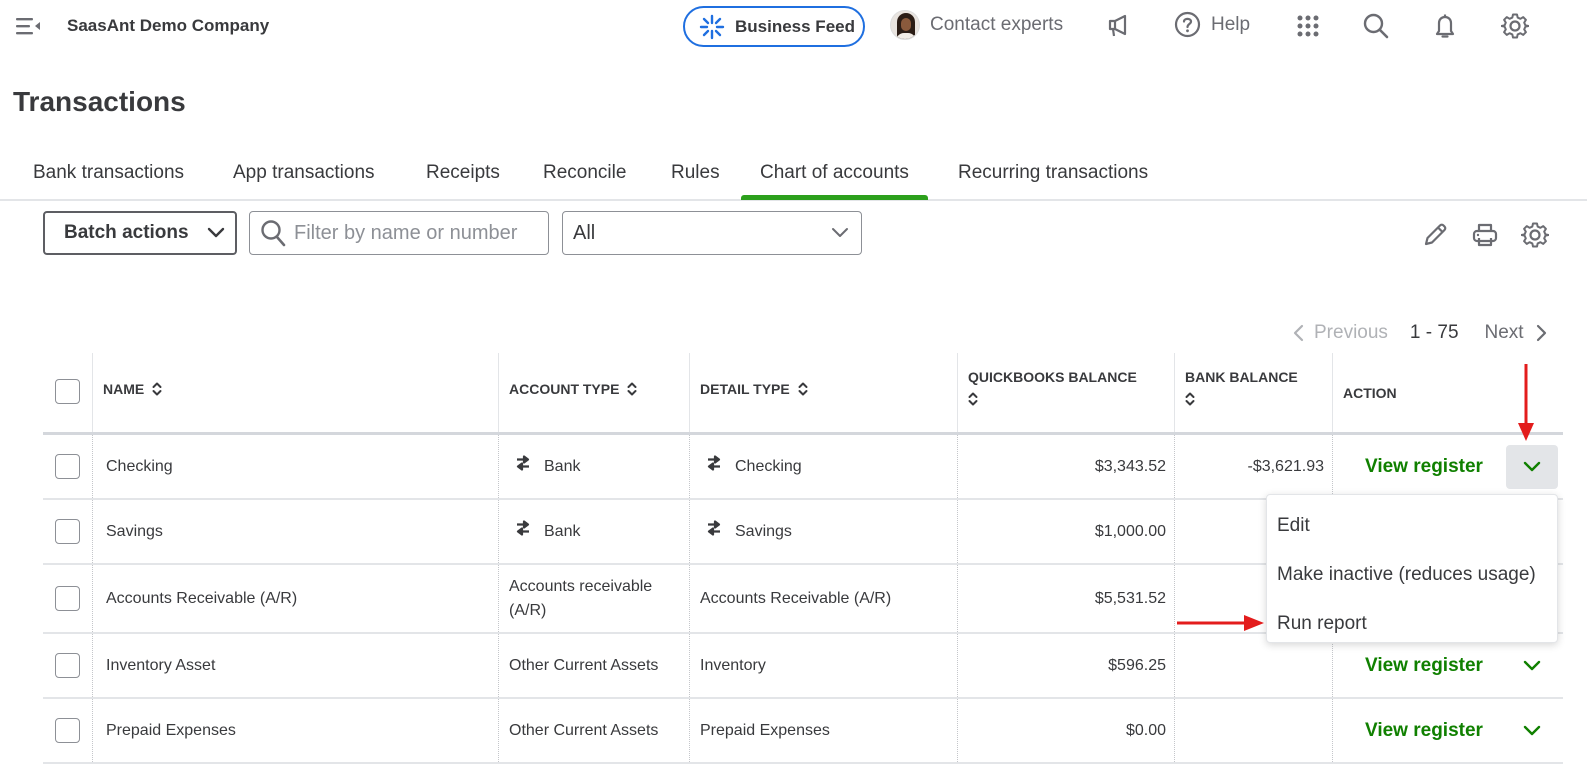  What do you see at coordinates (584, 232) in the screenshot?
I see `account-type-select-value: All` at bounding box center [584, 232].